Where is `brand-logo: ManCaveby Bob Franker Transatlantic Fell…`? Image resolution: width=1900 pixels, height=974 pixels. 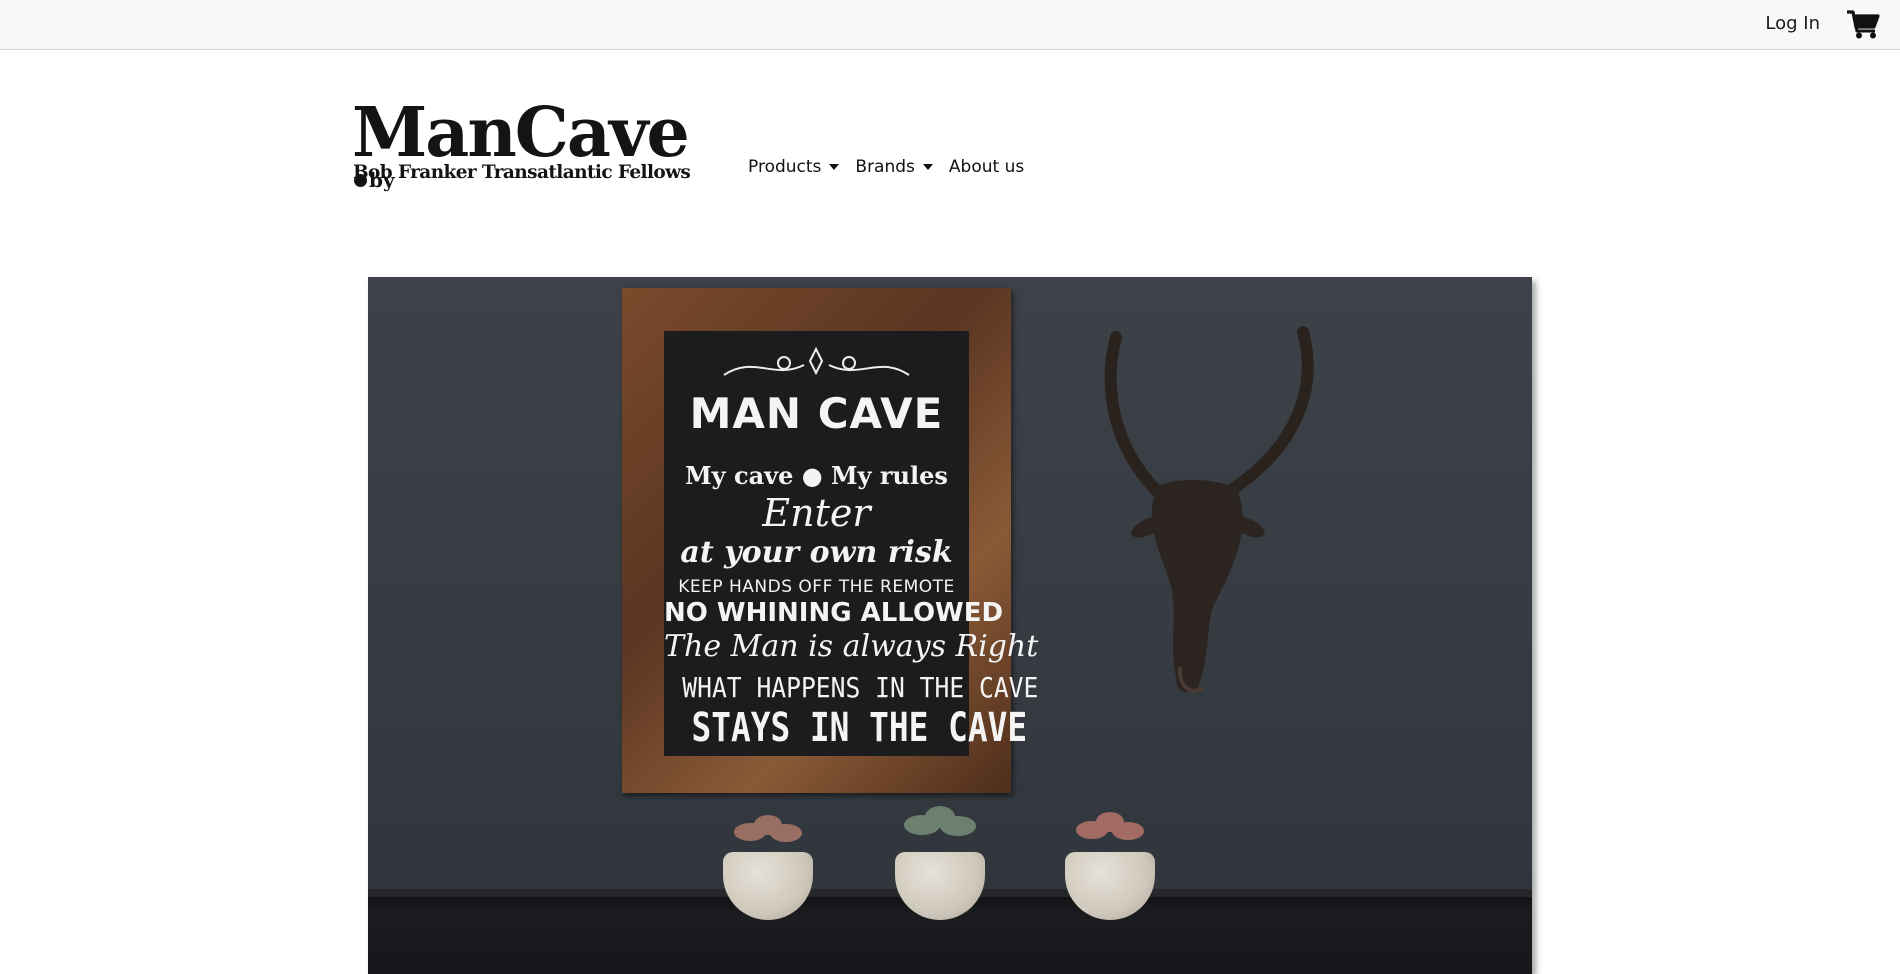
brand-logo: ManCaveby Bob Franker Transatlantic Fell… is located at coordinates (521, 145).